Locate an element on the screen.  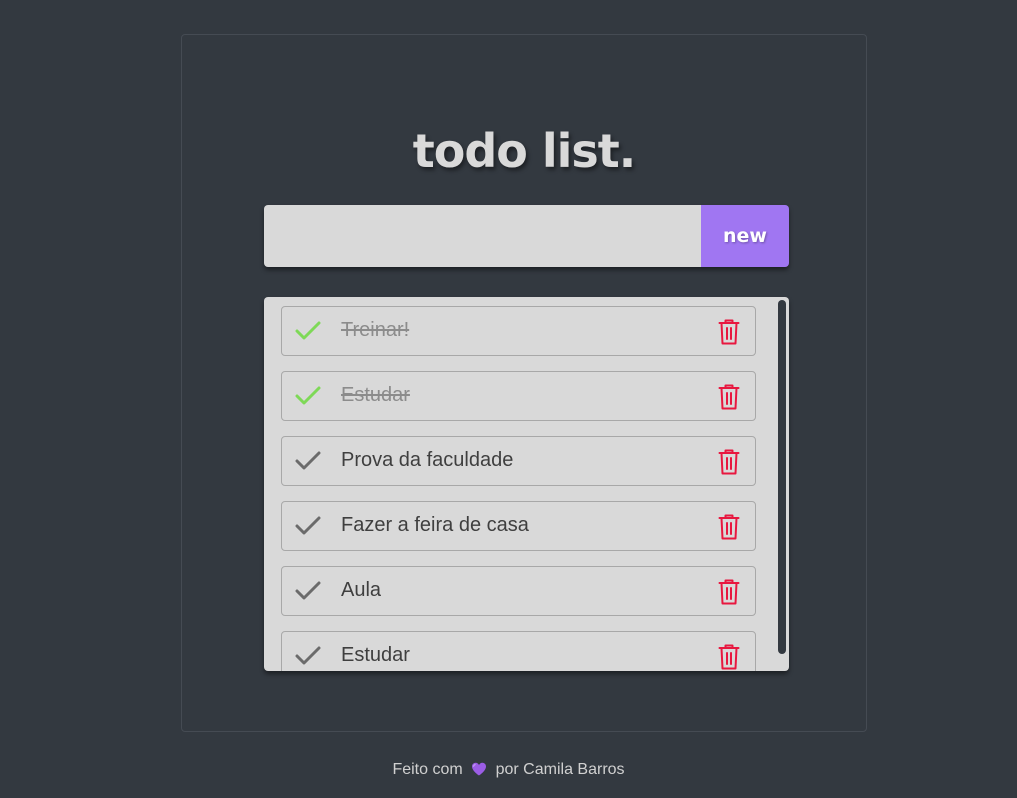
page-title: todo list. is located at coordinates (524, 151).